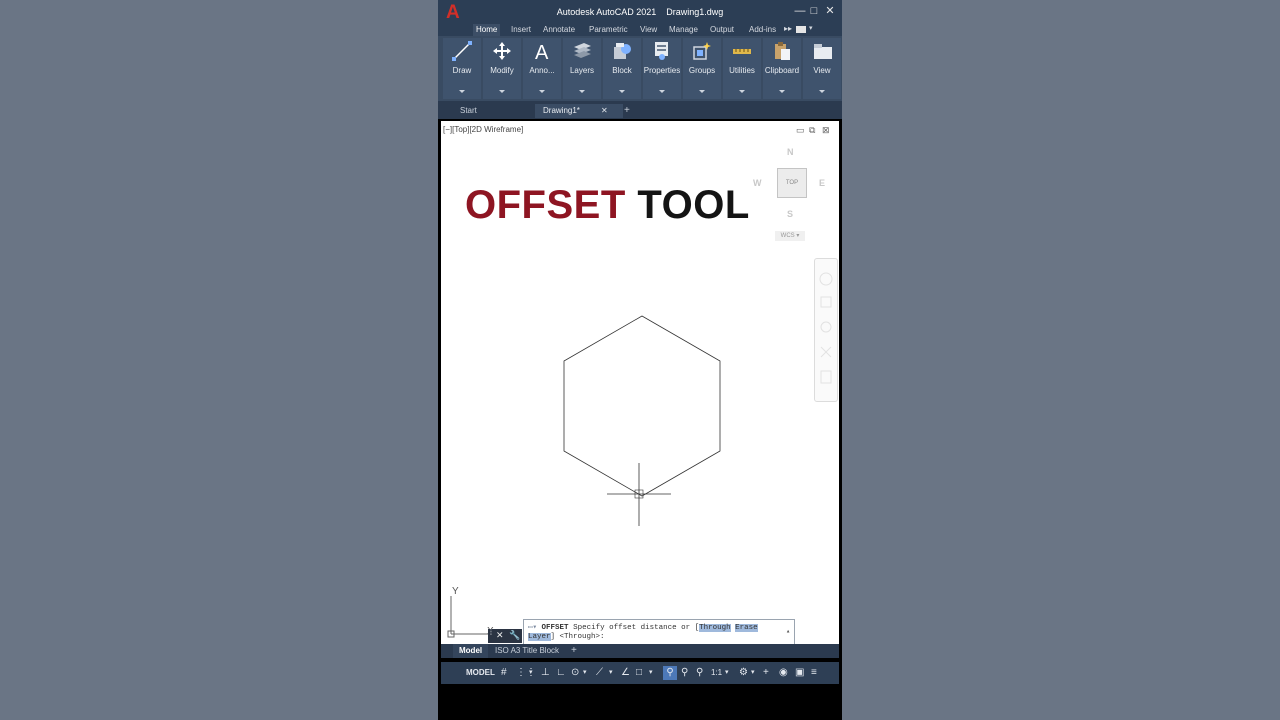 The image size is (1280, 720). What do you see at coordinates (502, 51) in the screenshot?
I see `move-icon` at bounding box center [502, 51].